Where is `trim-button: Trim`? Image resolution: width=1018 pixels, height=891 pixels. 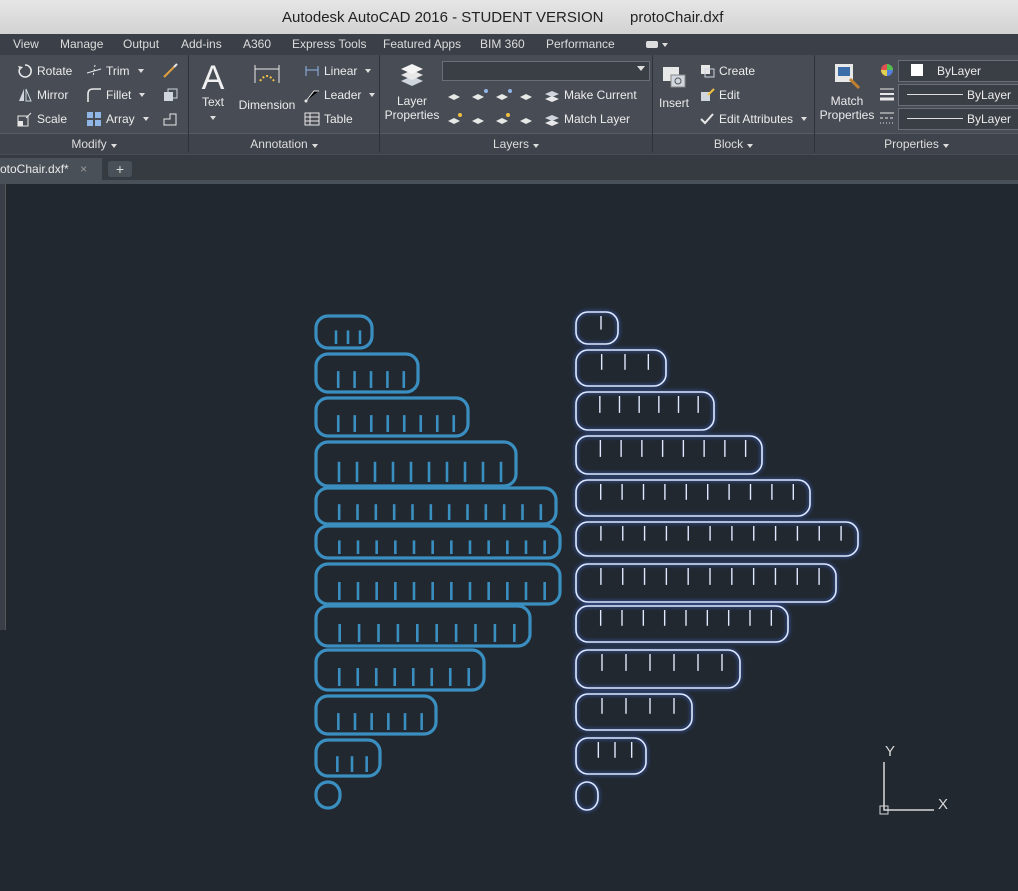
trim-button: Trim is located at coordinates (115, 71).